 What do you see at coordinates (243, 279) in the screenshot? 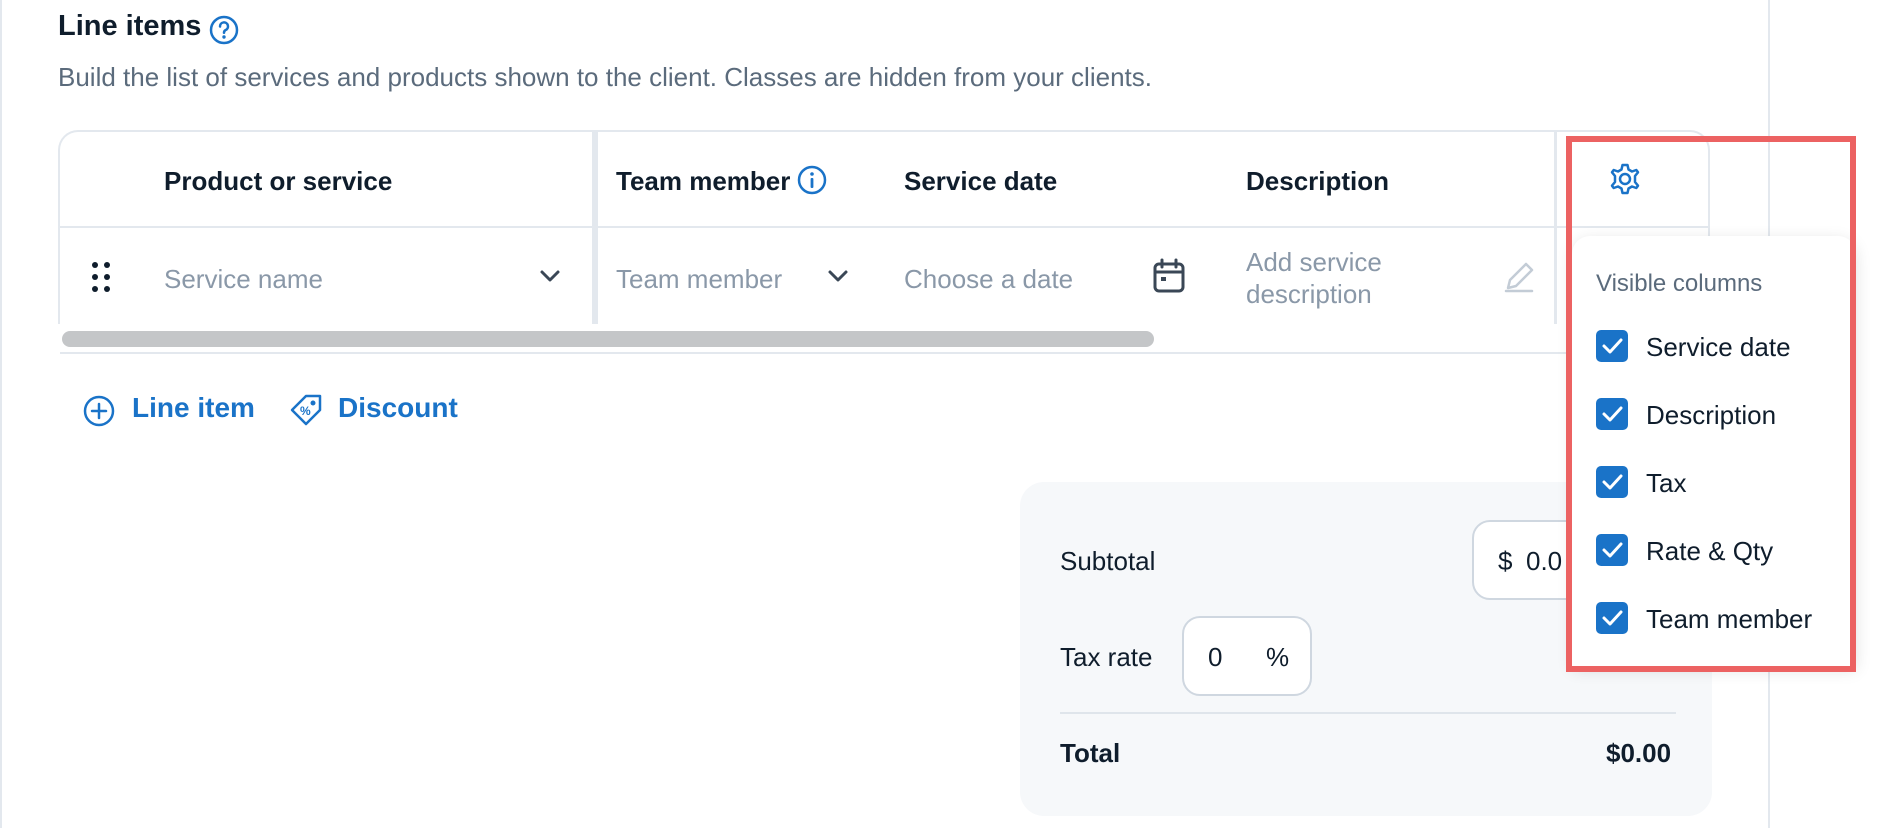
I see `product-service-select: Service name` at bounding box center [243, 279].